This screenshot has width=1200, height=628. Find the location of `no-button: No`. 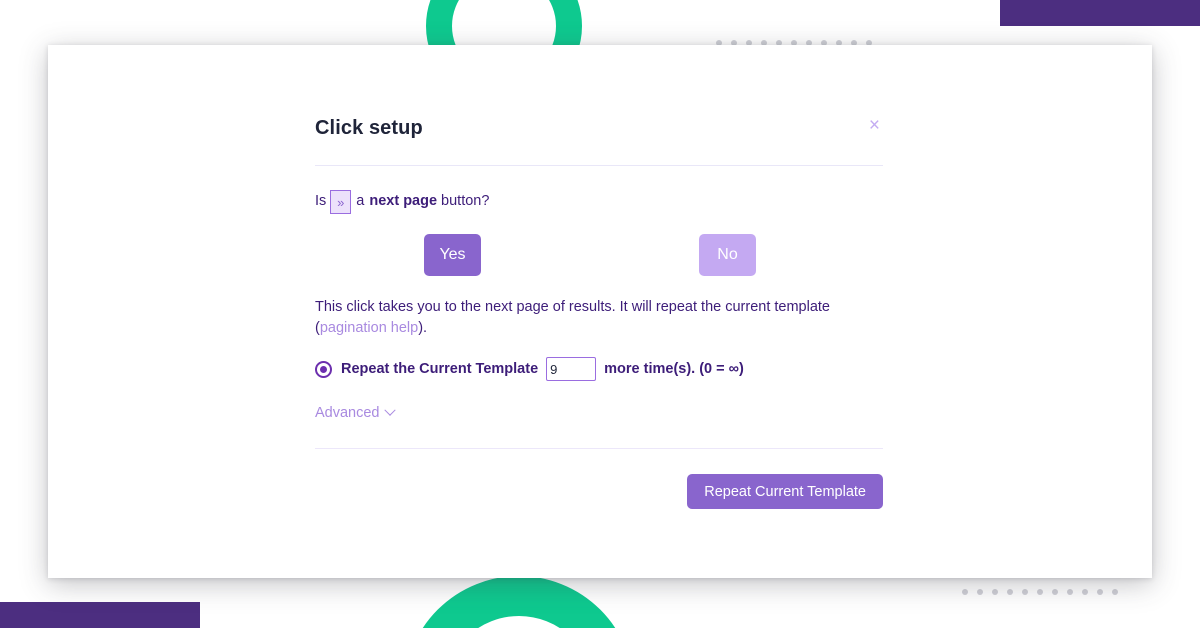

no-button: No is located at coordinates (727, 255).